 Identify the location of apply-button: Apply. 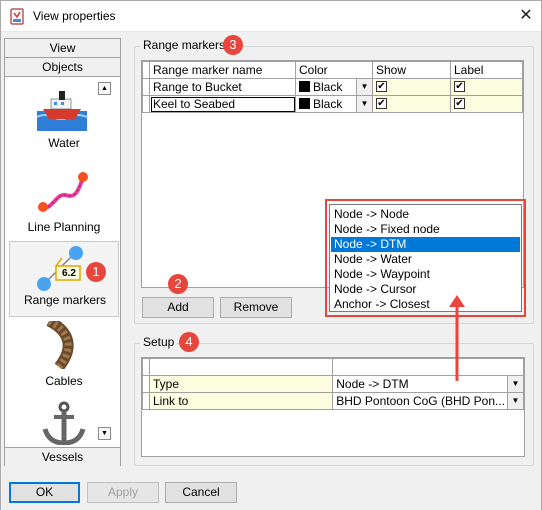
(123, 492).